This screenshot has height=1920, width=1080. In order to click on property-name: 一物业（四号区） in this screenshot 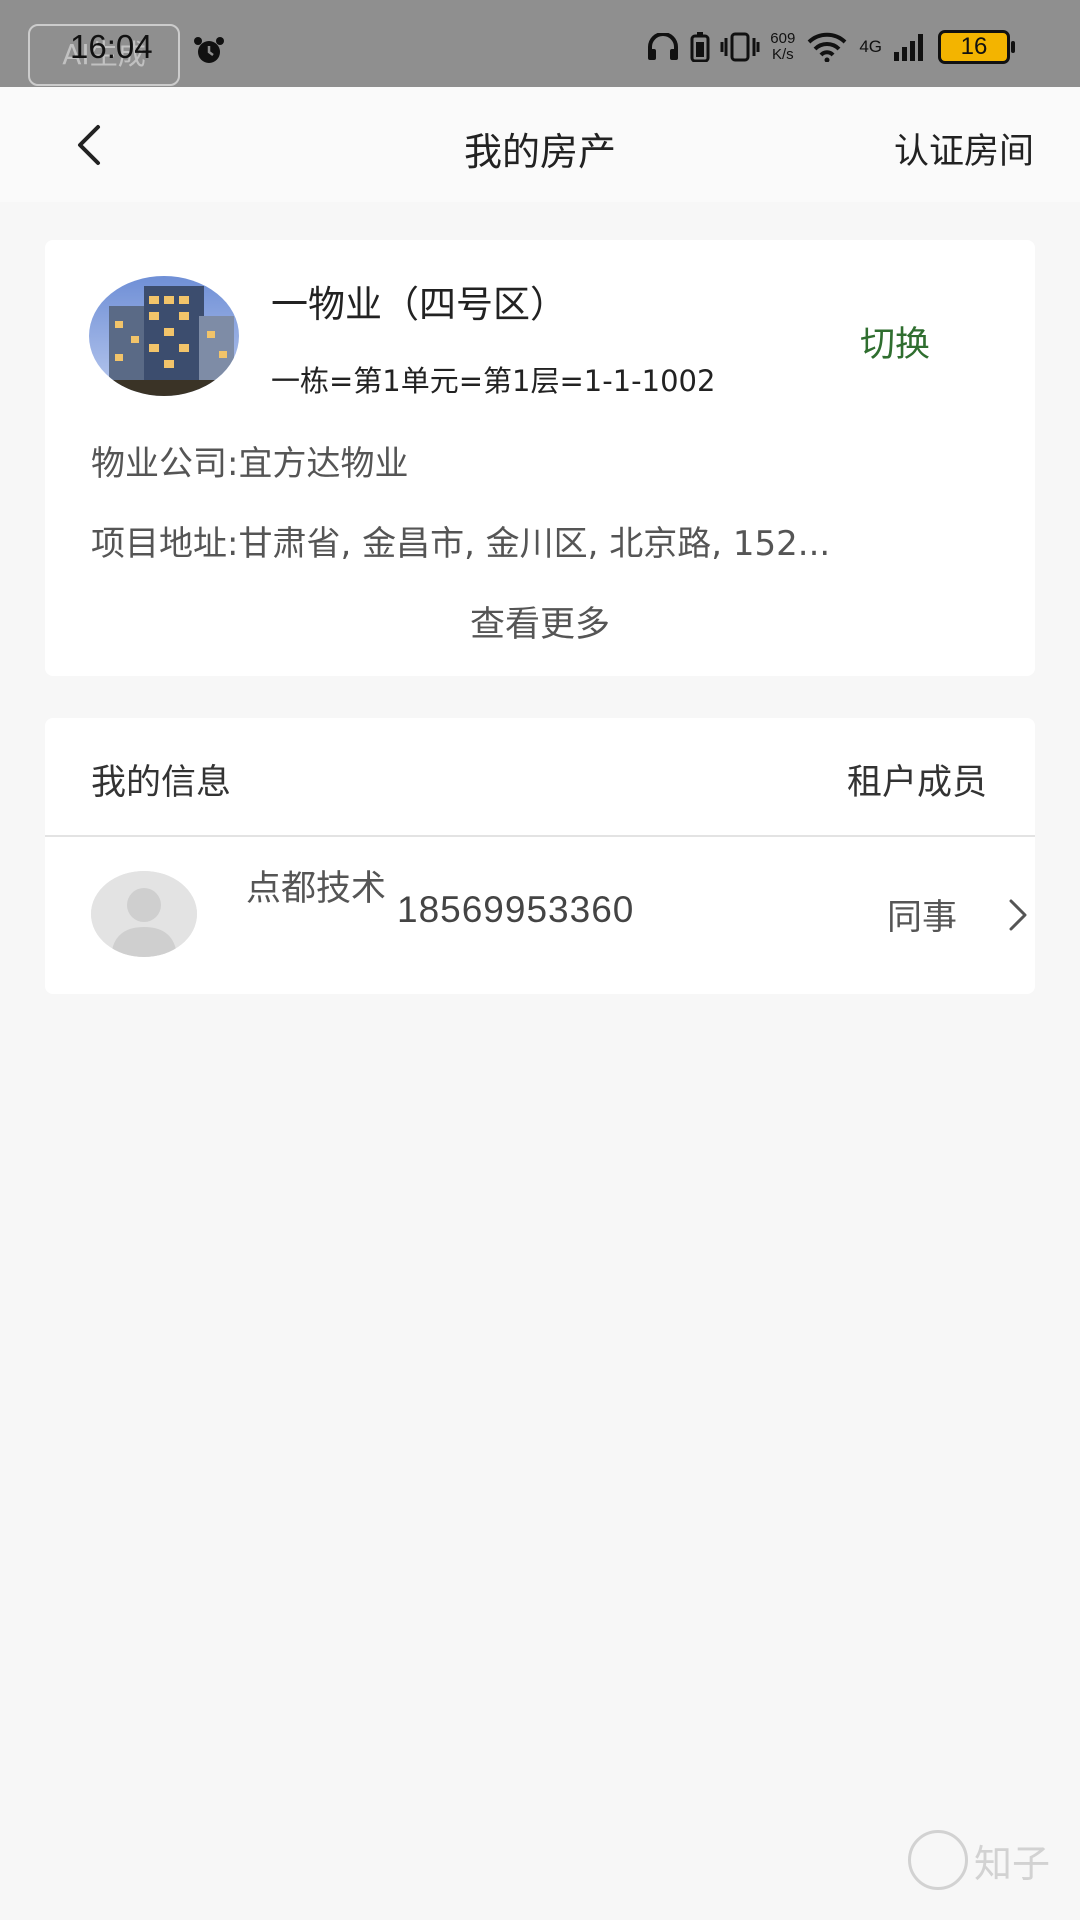, I will do `click(419, 304)`.